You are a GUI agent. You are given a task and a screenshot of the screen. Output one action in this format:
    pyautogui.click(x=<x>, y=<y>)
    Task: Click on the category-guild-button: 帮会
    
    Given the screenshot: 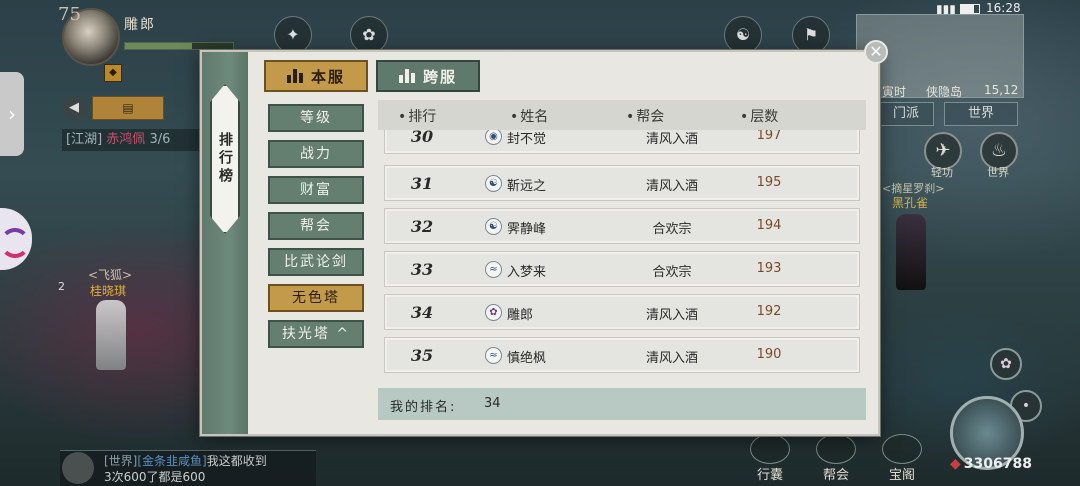 What is the action you would take?
    pyautogui.click(x=316, y=226)
    